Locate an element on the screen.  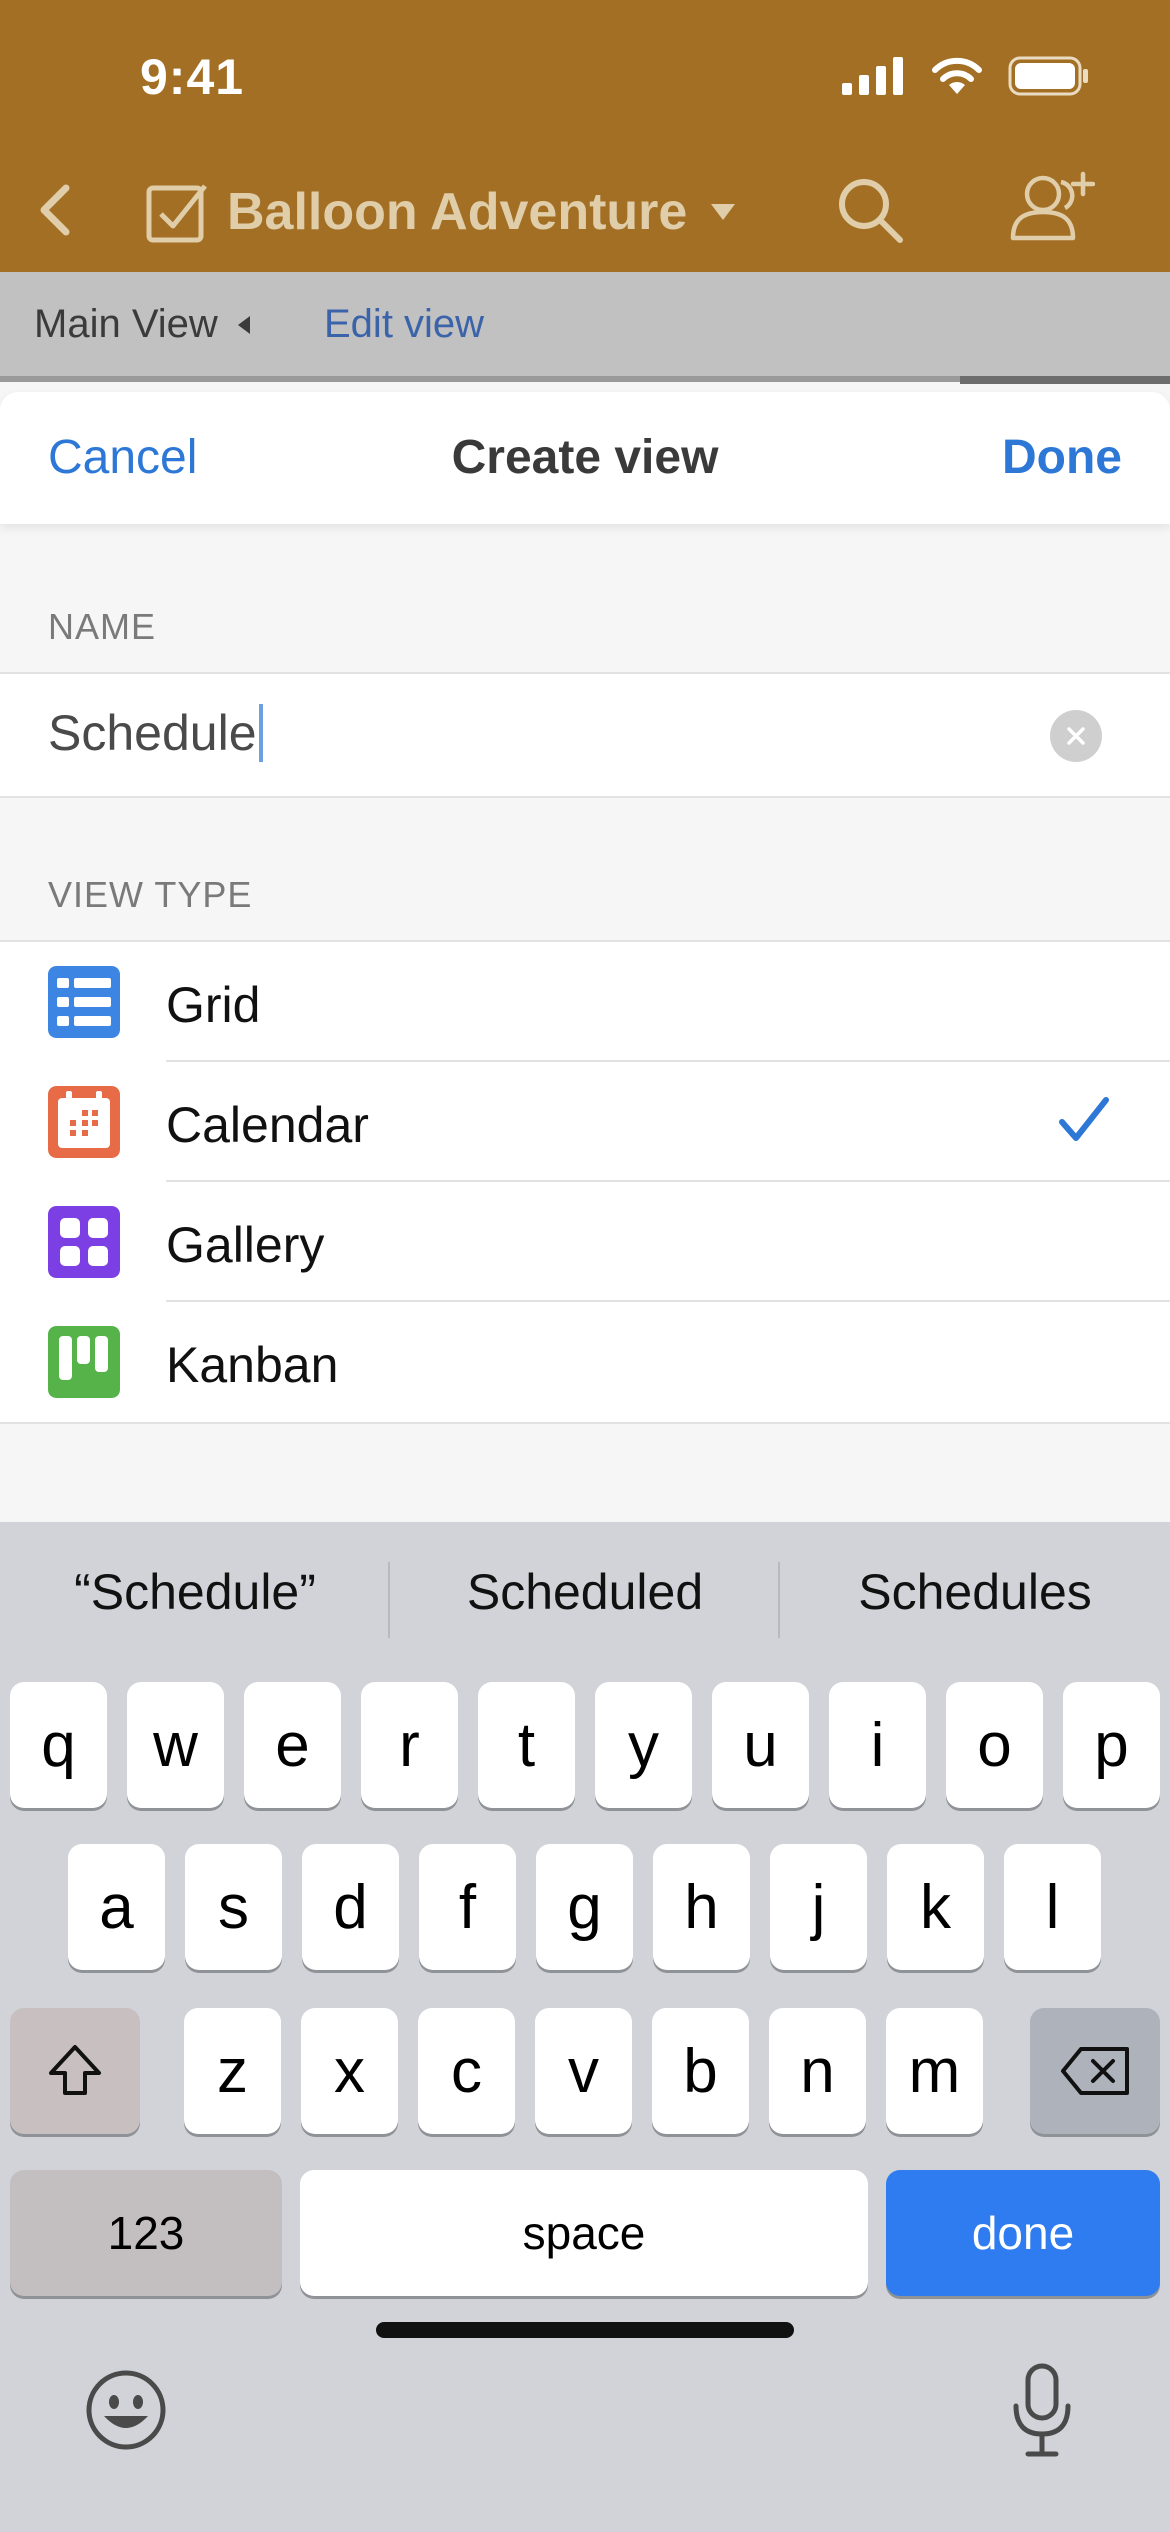
cancel-button: Cancel is located at coordinates (122, 457).